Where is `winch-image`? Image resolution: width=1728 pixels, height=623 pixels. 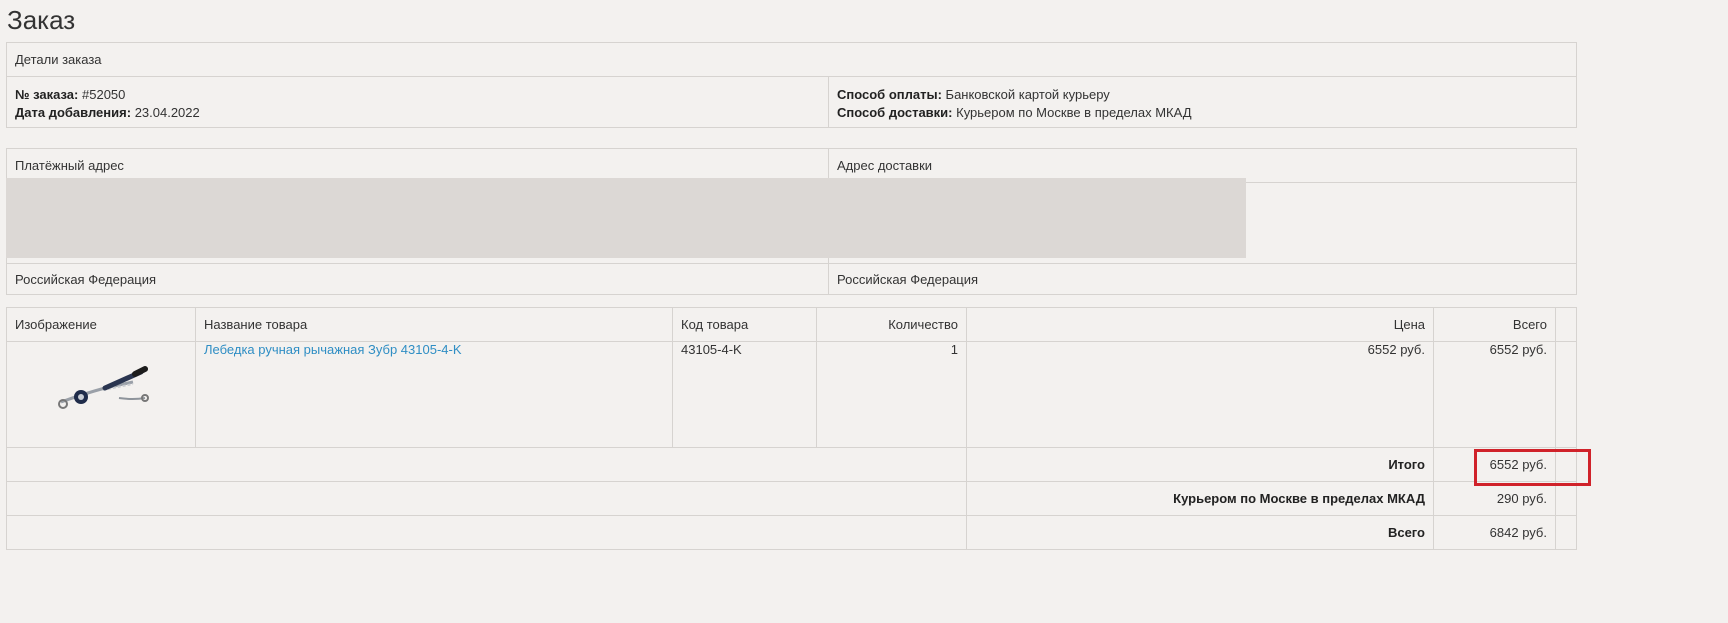 winch-image is located at coordinates (101, 389).